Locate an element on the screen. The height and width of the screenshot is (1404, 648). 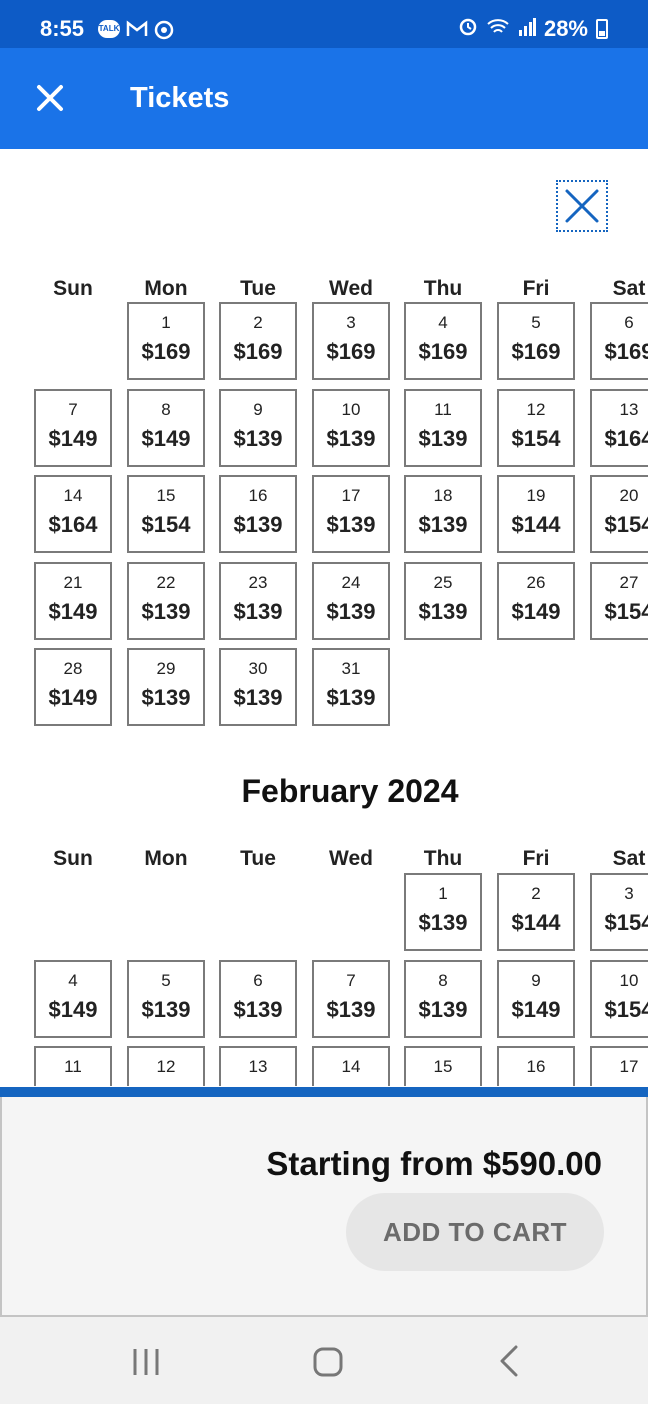
day-cell-january-24: 24 $139 is located at coordinates (351, 600).